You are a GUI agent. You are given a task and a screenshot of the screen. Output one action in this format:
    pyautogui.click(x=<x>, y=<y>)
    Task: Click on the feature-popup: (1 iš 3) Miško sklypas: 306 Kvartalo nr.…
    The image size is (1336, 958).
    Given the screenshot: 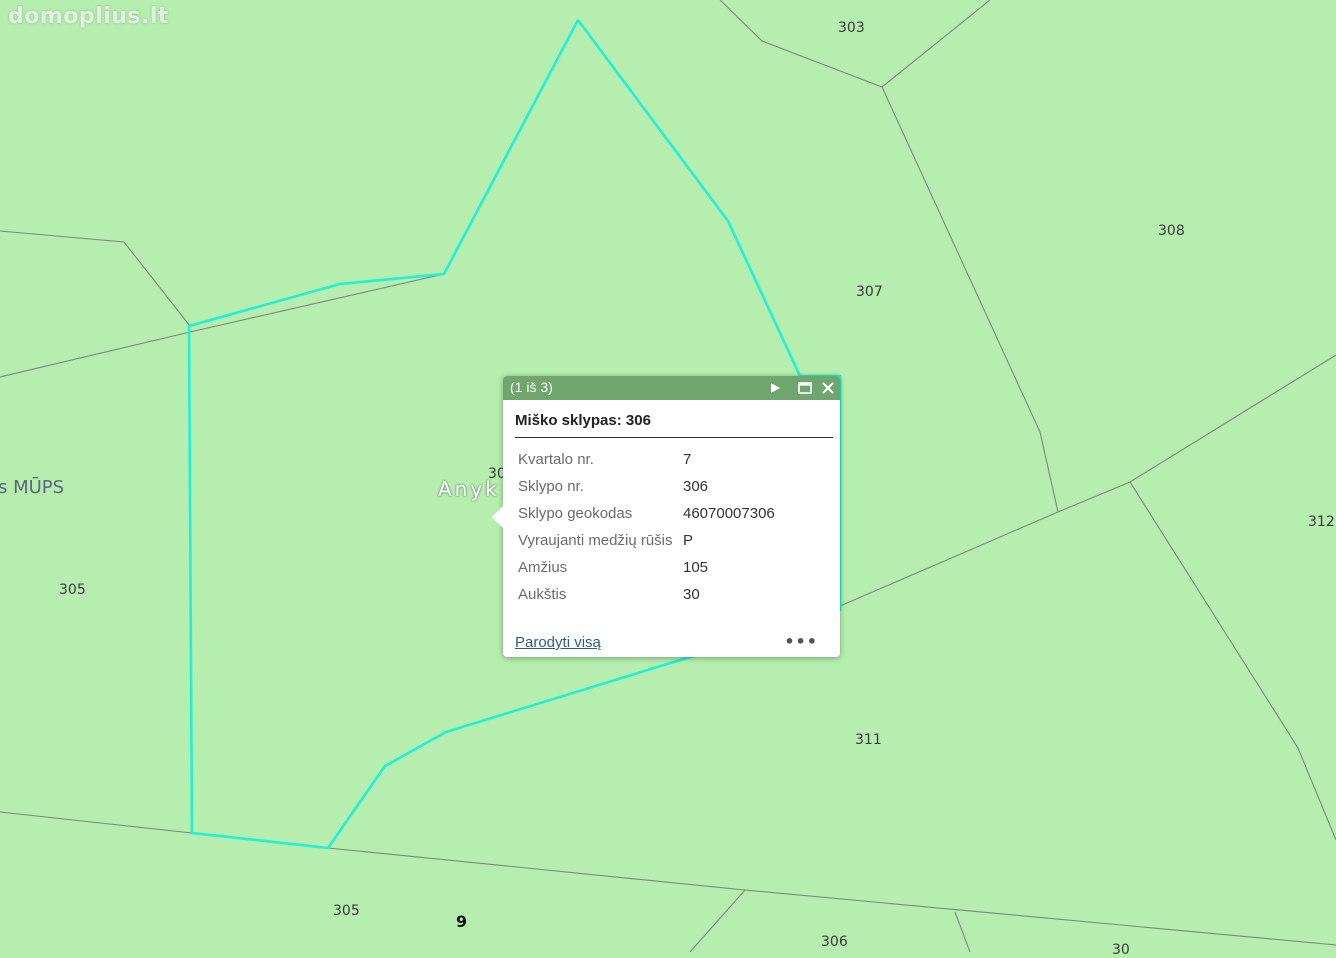 What is the action you would take?
    pyautogui.click(x=666, y=516)
    